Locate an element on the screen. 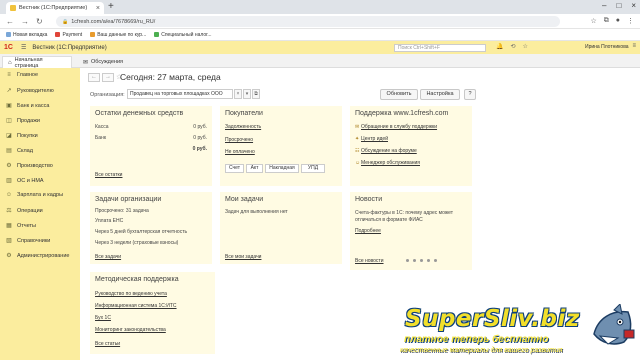 This screenshot has height=360, width=640. back-arrow-icon: ← is located at coordinates (94, 77).